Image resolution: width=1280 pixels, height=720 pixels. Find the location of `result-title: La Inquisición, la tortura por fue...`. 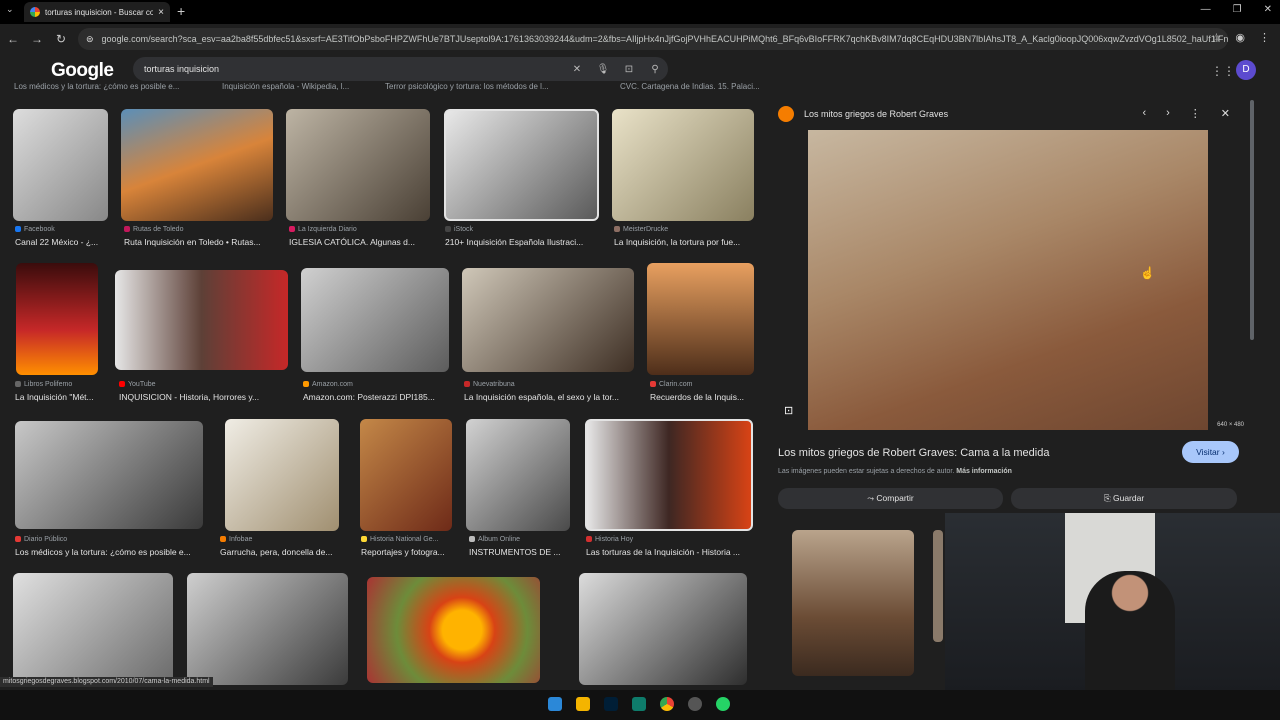

result-title: La Inquisición, la tortura por fue... is located at coordinates (685, 242).